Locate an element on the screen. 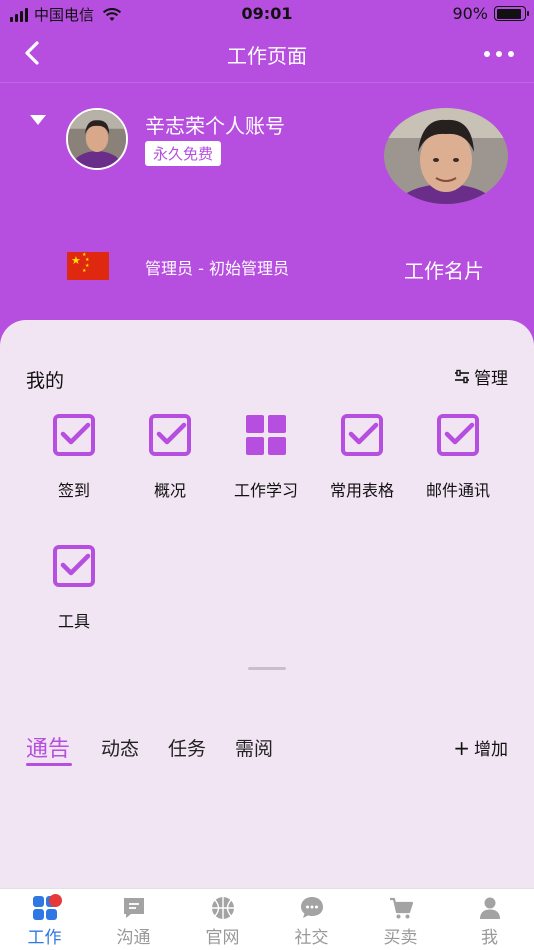 The height and width of the screenshot is (950, 534). role-label: 管理员 - 初始管理员 is located at coordinates (217, 268).